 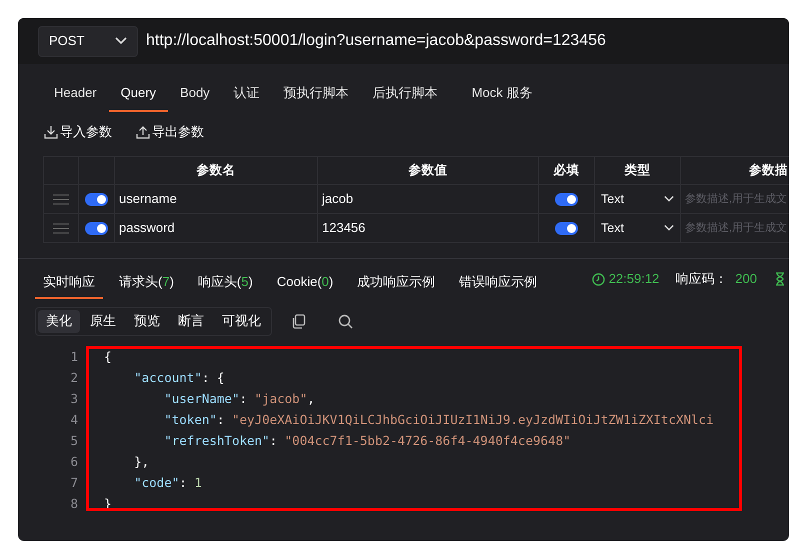 What do you see at coordinates (73, 462) in the screenshot?
I see `line-number: 6` at bounding box center [73, 462].